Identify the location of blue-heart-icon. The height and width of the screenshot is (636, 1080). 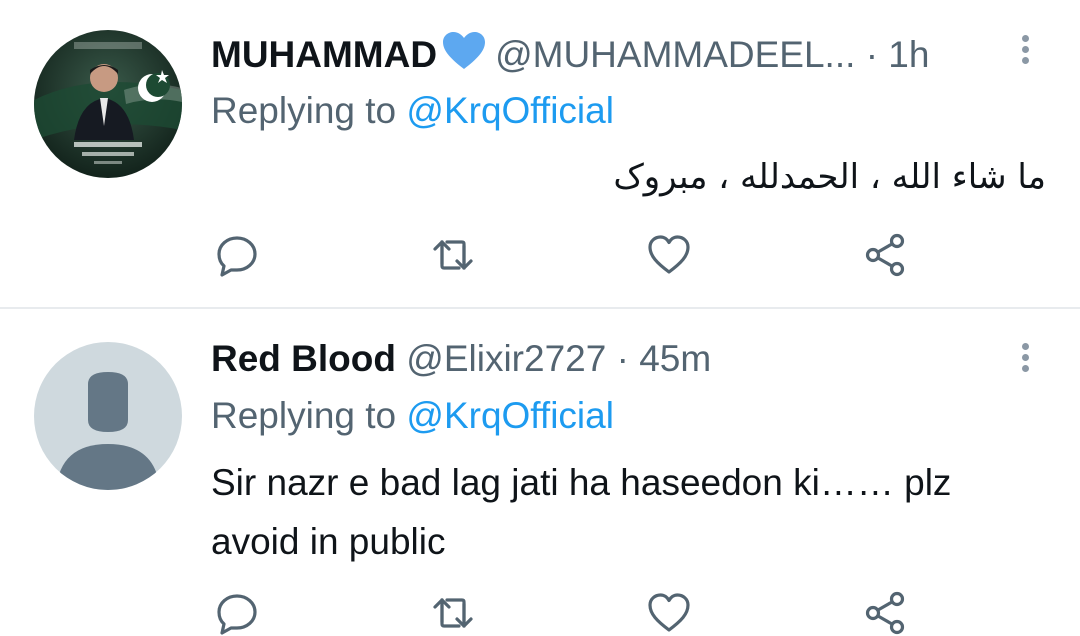
(464, 56).